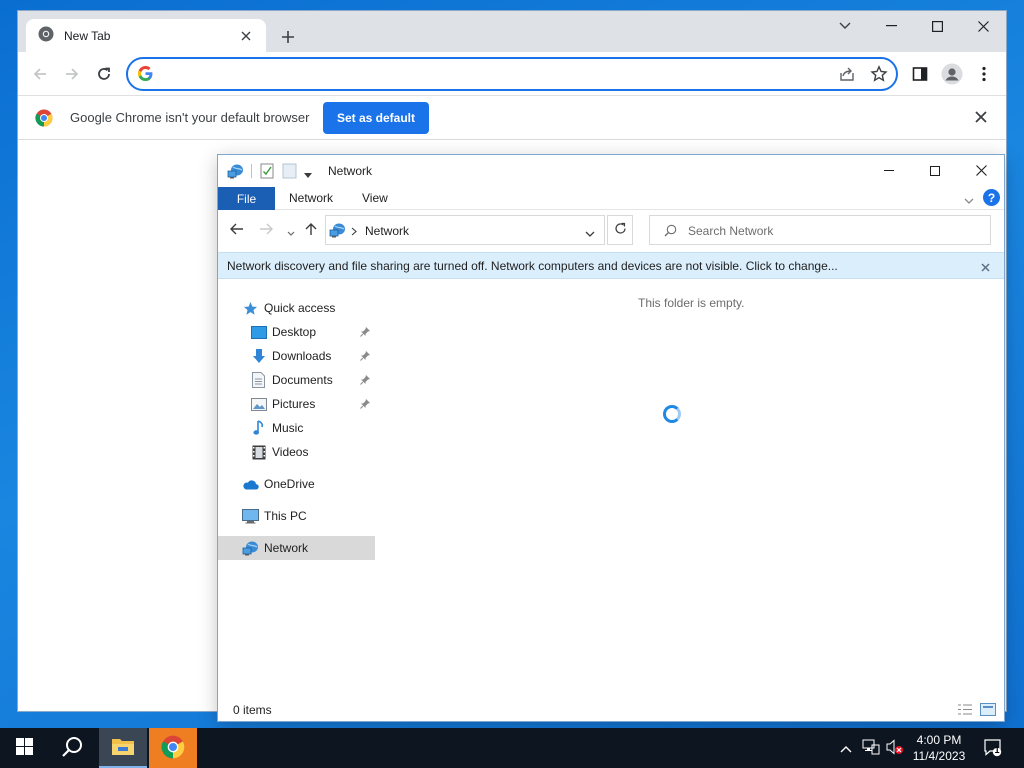 The width and height of the screenshot is (1024, 768). I want to click on nav-network-label: Network, so click(286, 548).